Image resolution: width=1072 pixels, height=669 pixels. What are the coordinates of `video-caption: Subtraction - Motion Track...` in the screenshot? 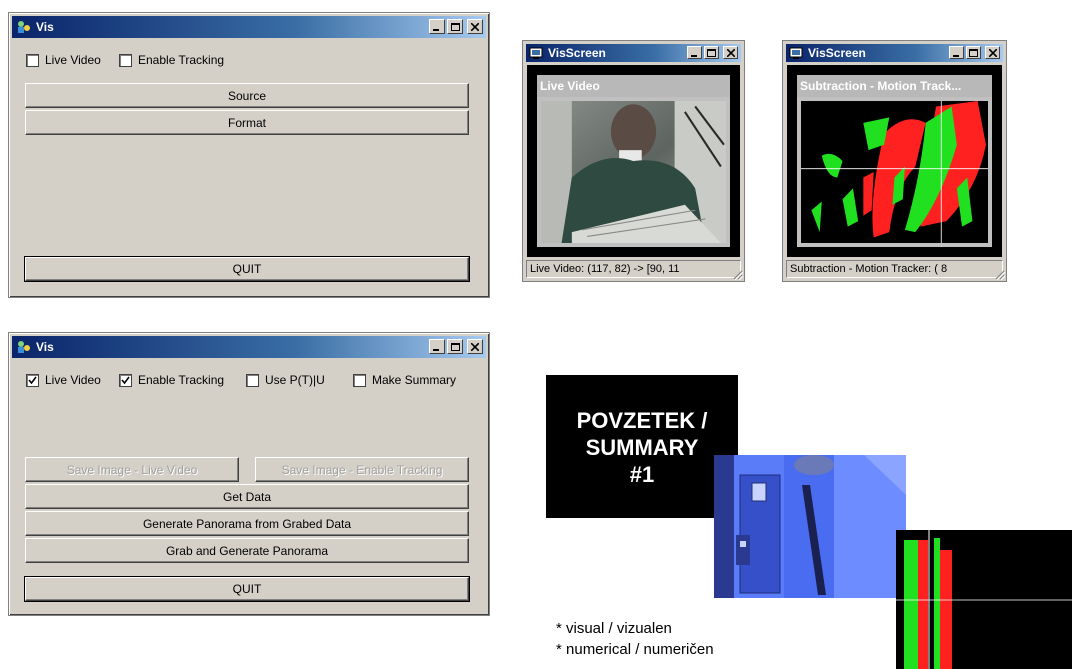 It's located at (894, 86).